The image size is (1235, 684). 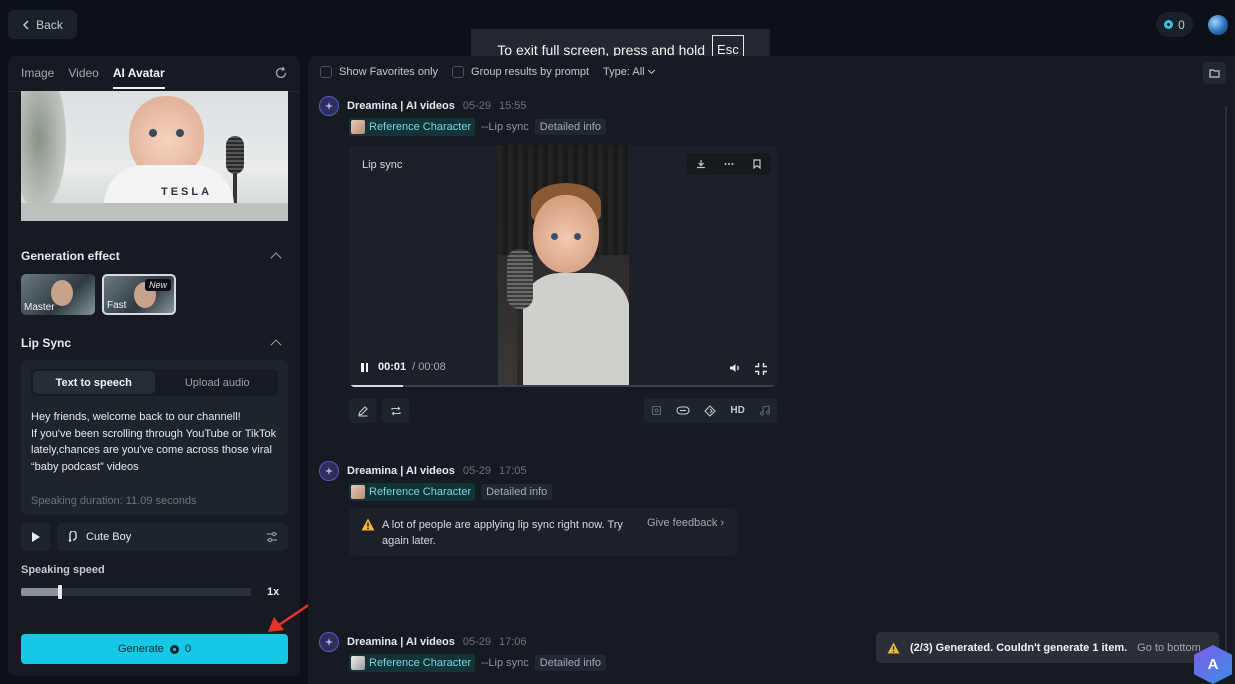 I want to click on bookmark-icon, so click(x=757, y=164).